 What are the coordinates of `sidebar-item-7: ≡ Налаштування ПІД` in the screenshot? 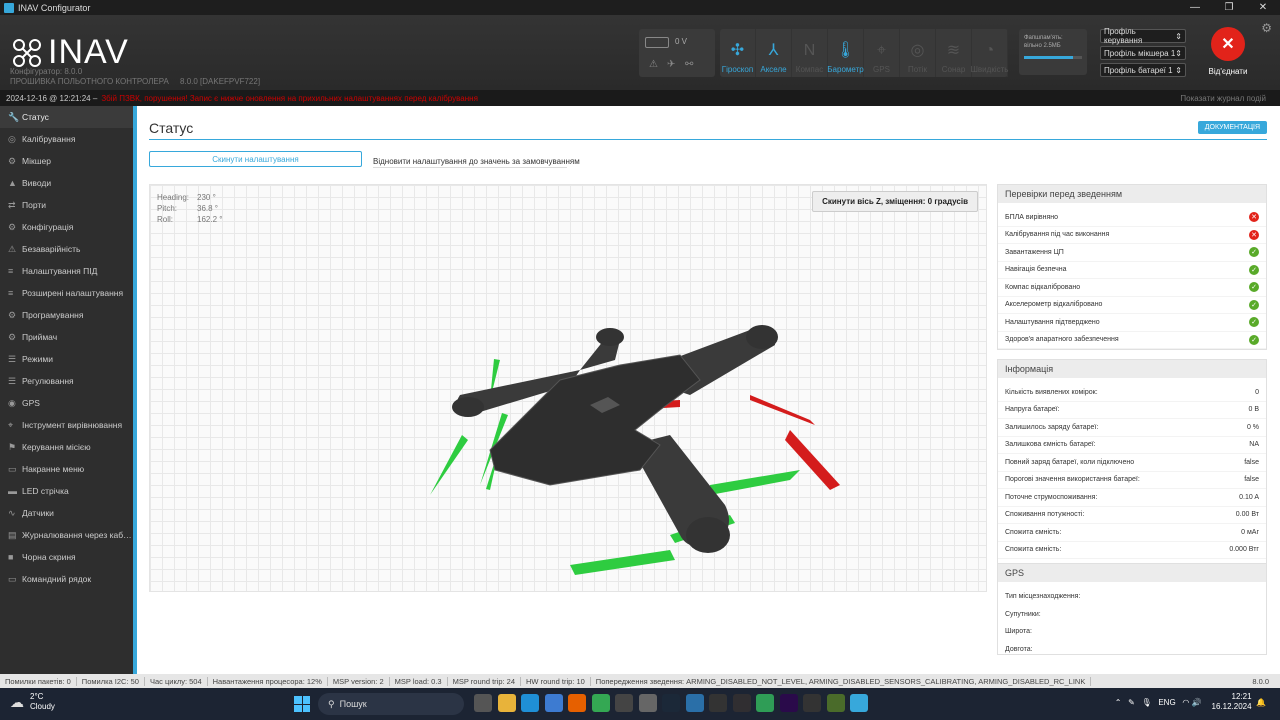 It's located at (66, 271).